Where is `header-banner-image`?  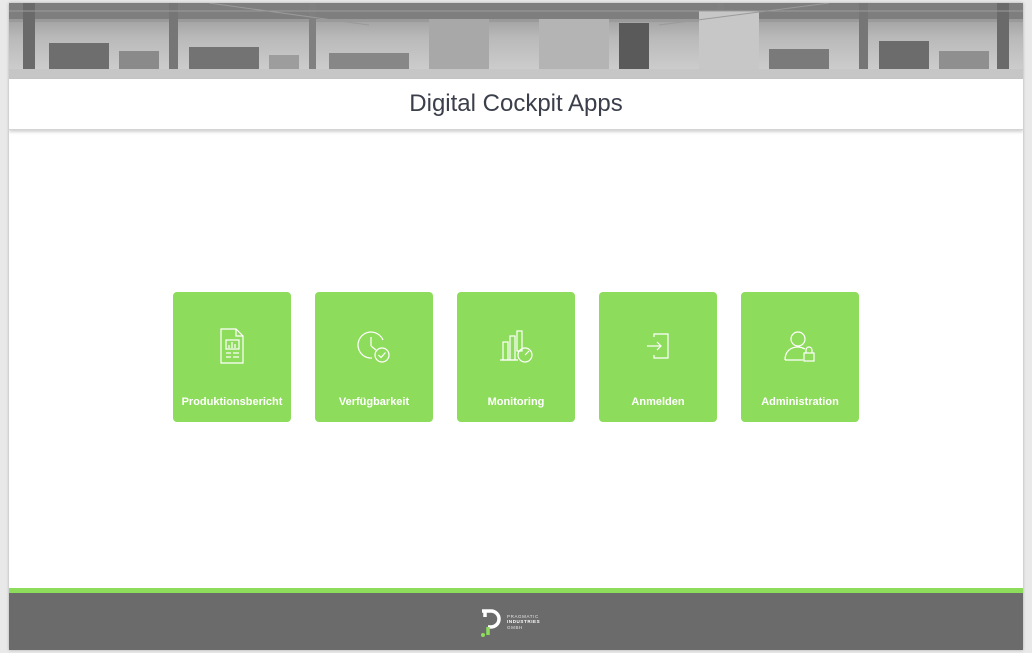
header-banner-image is located at coordinates (516, 41).